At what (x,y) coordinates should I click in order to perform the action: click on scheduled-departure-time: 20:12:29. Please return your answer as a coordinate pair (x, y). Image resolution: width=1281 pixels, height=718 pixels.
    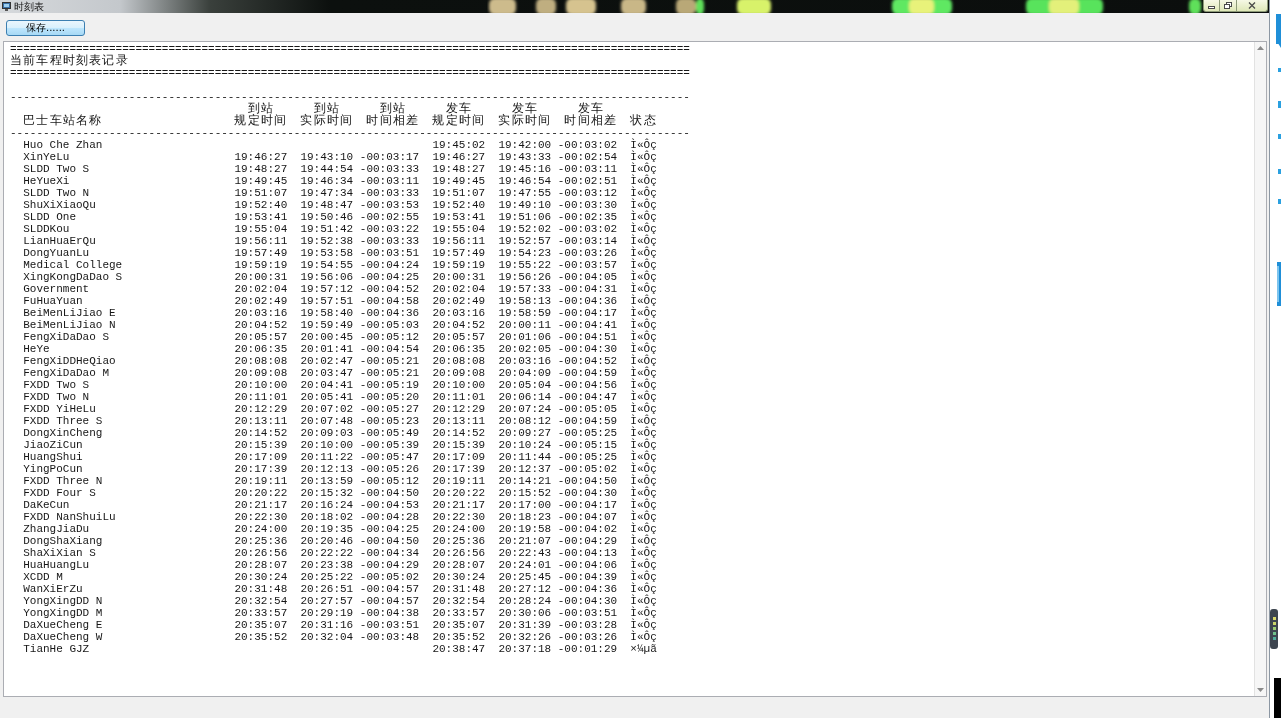
    Looking at the image, I should click on (459, 409).